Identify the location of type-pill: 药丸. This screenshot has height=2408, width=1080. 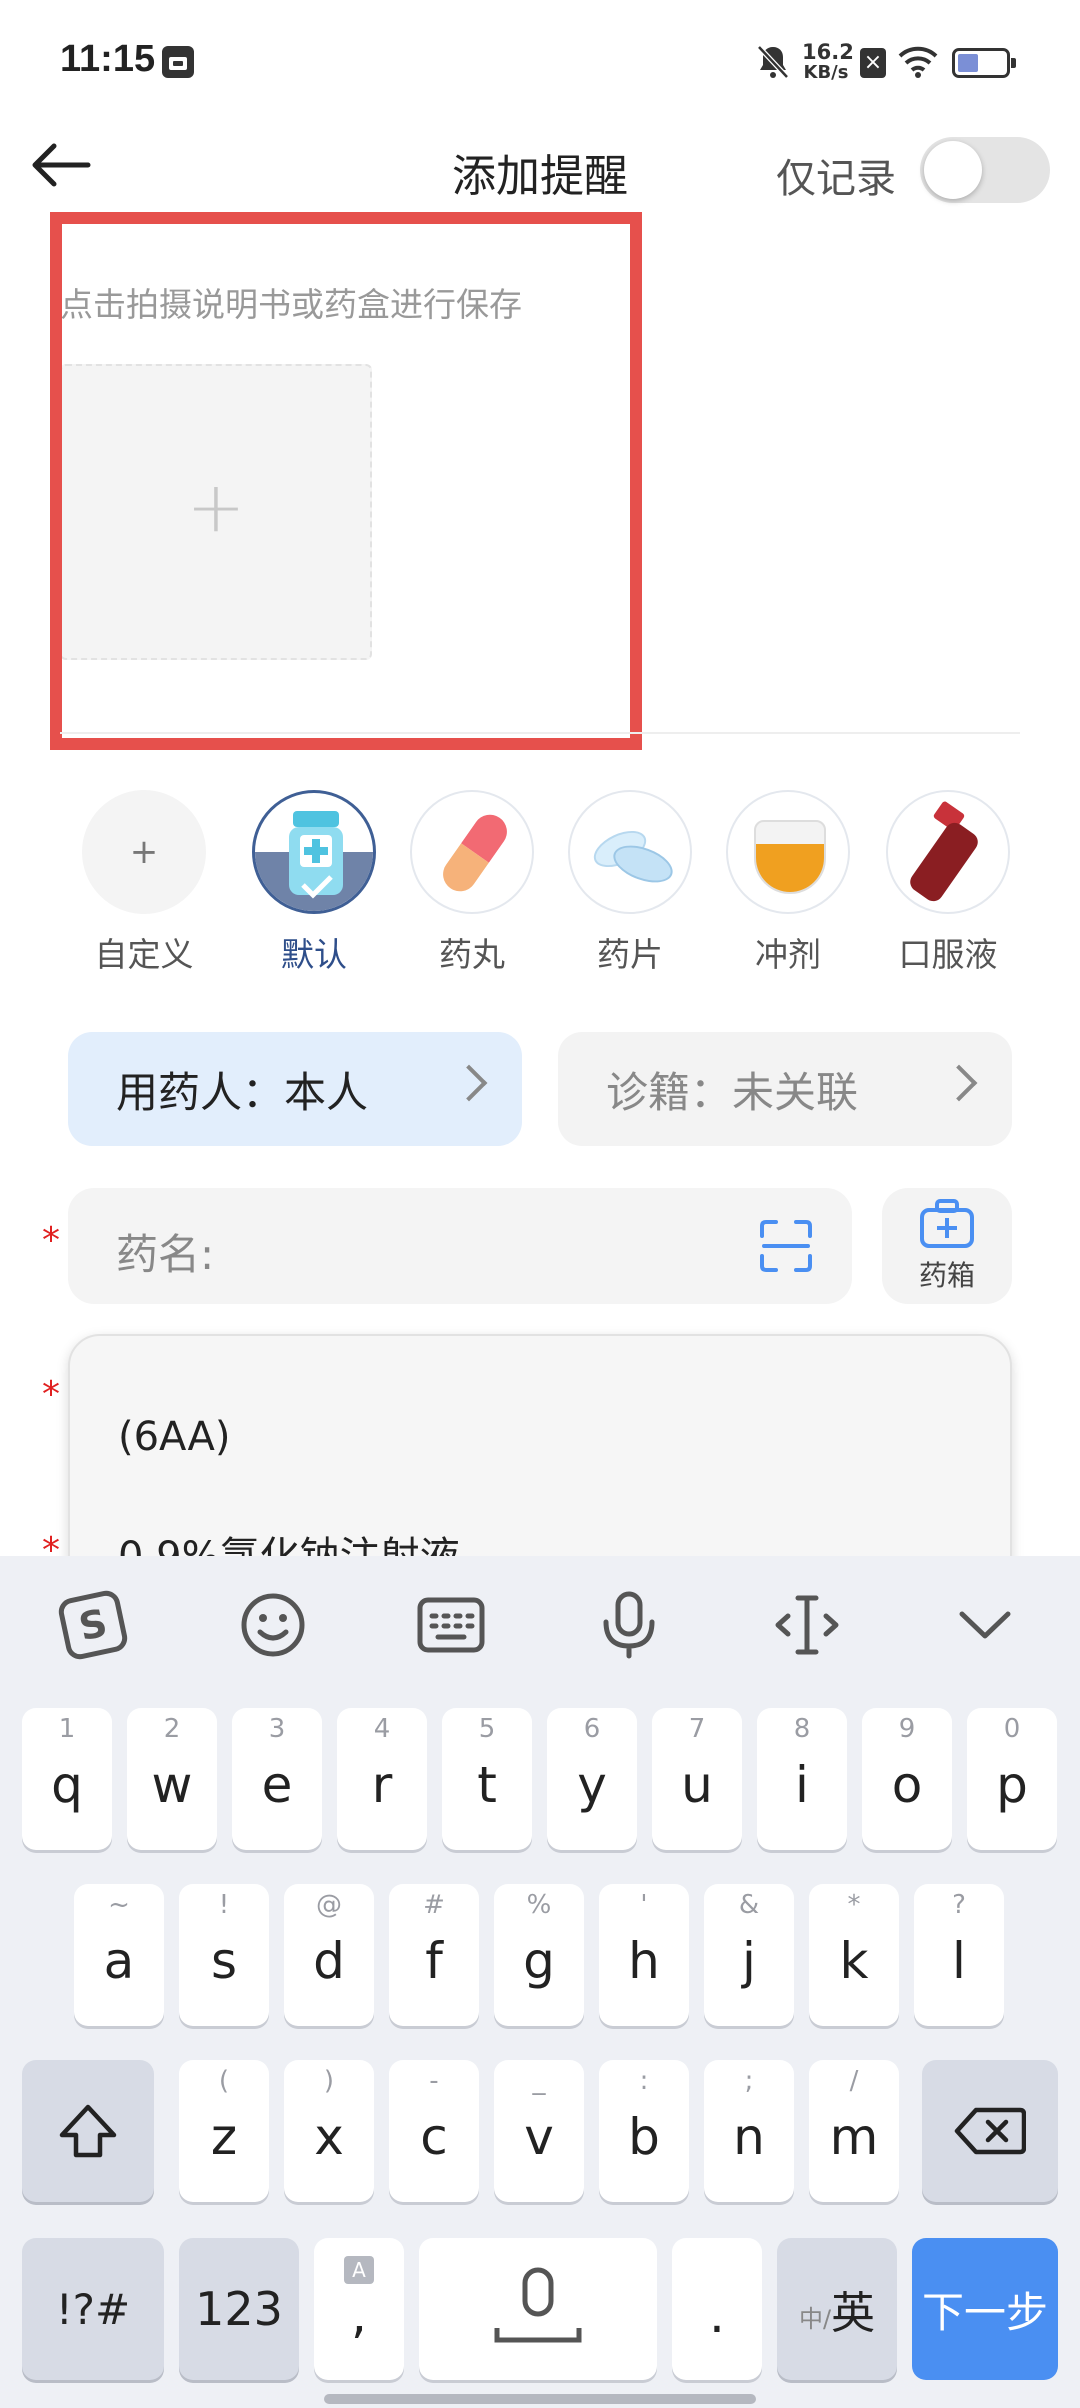
(472, 883).